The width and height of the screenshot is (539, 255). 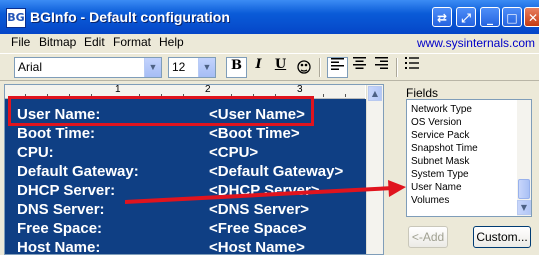 What do you see at coordinates (466, 17) in the screenshot?
I see `restore-icon: ⤢` at bounding box center [466, 17].